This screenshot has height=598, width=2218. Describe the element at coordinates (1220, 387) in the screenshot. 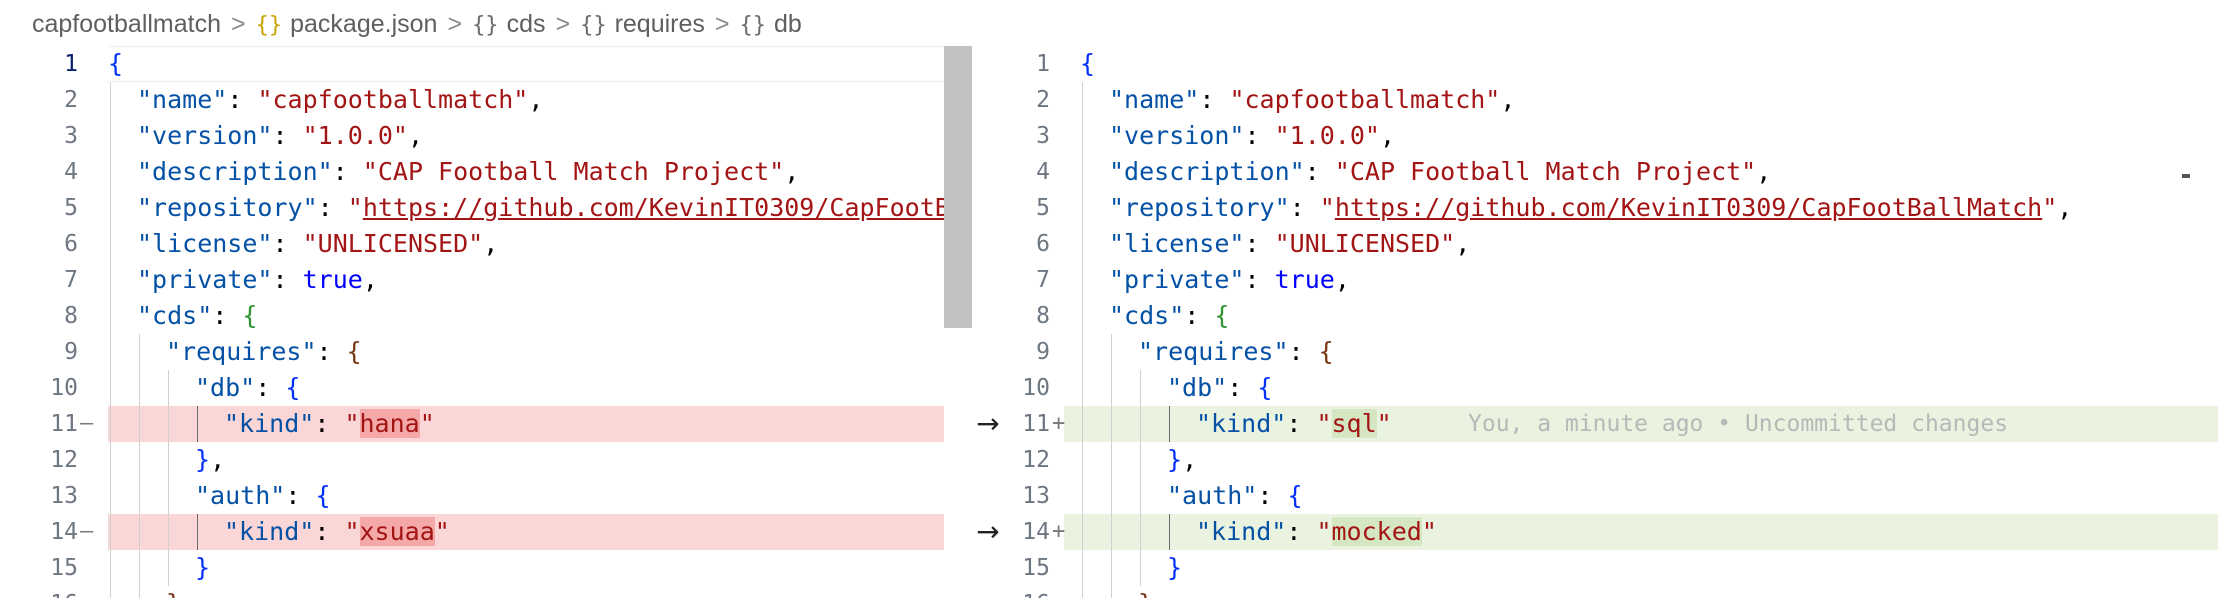

I see `code-text: "db": {` at that location.